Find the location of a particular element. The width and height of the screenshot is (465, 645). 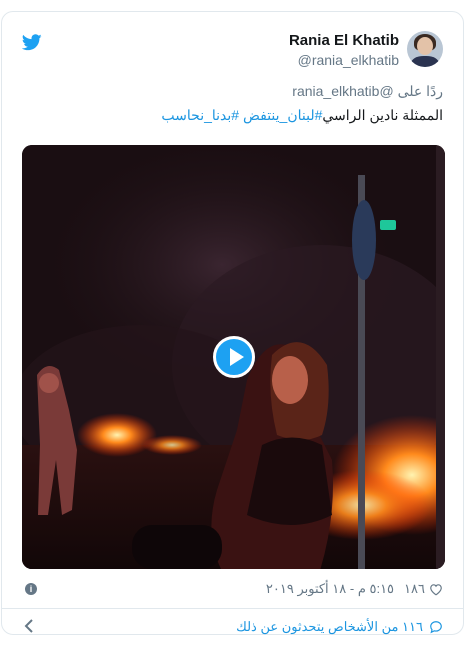

reply-context: ردًا على @rania_elkhatib is located at coordinates (367, 91).